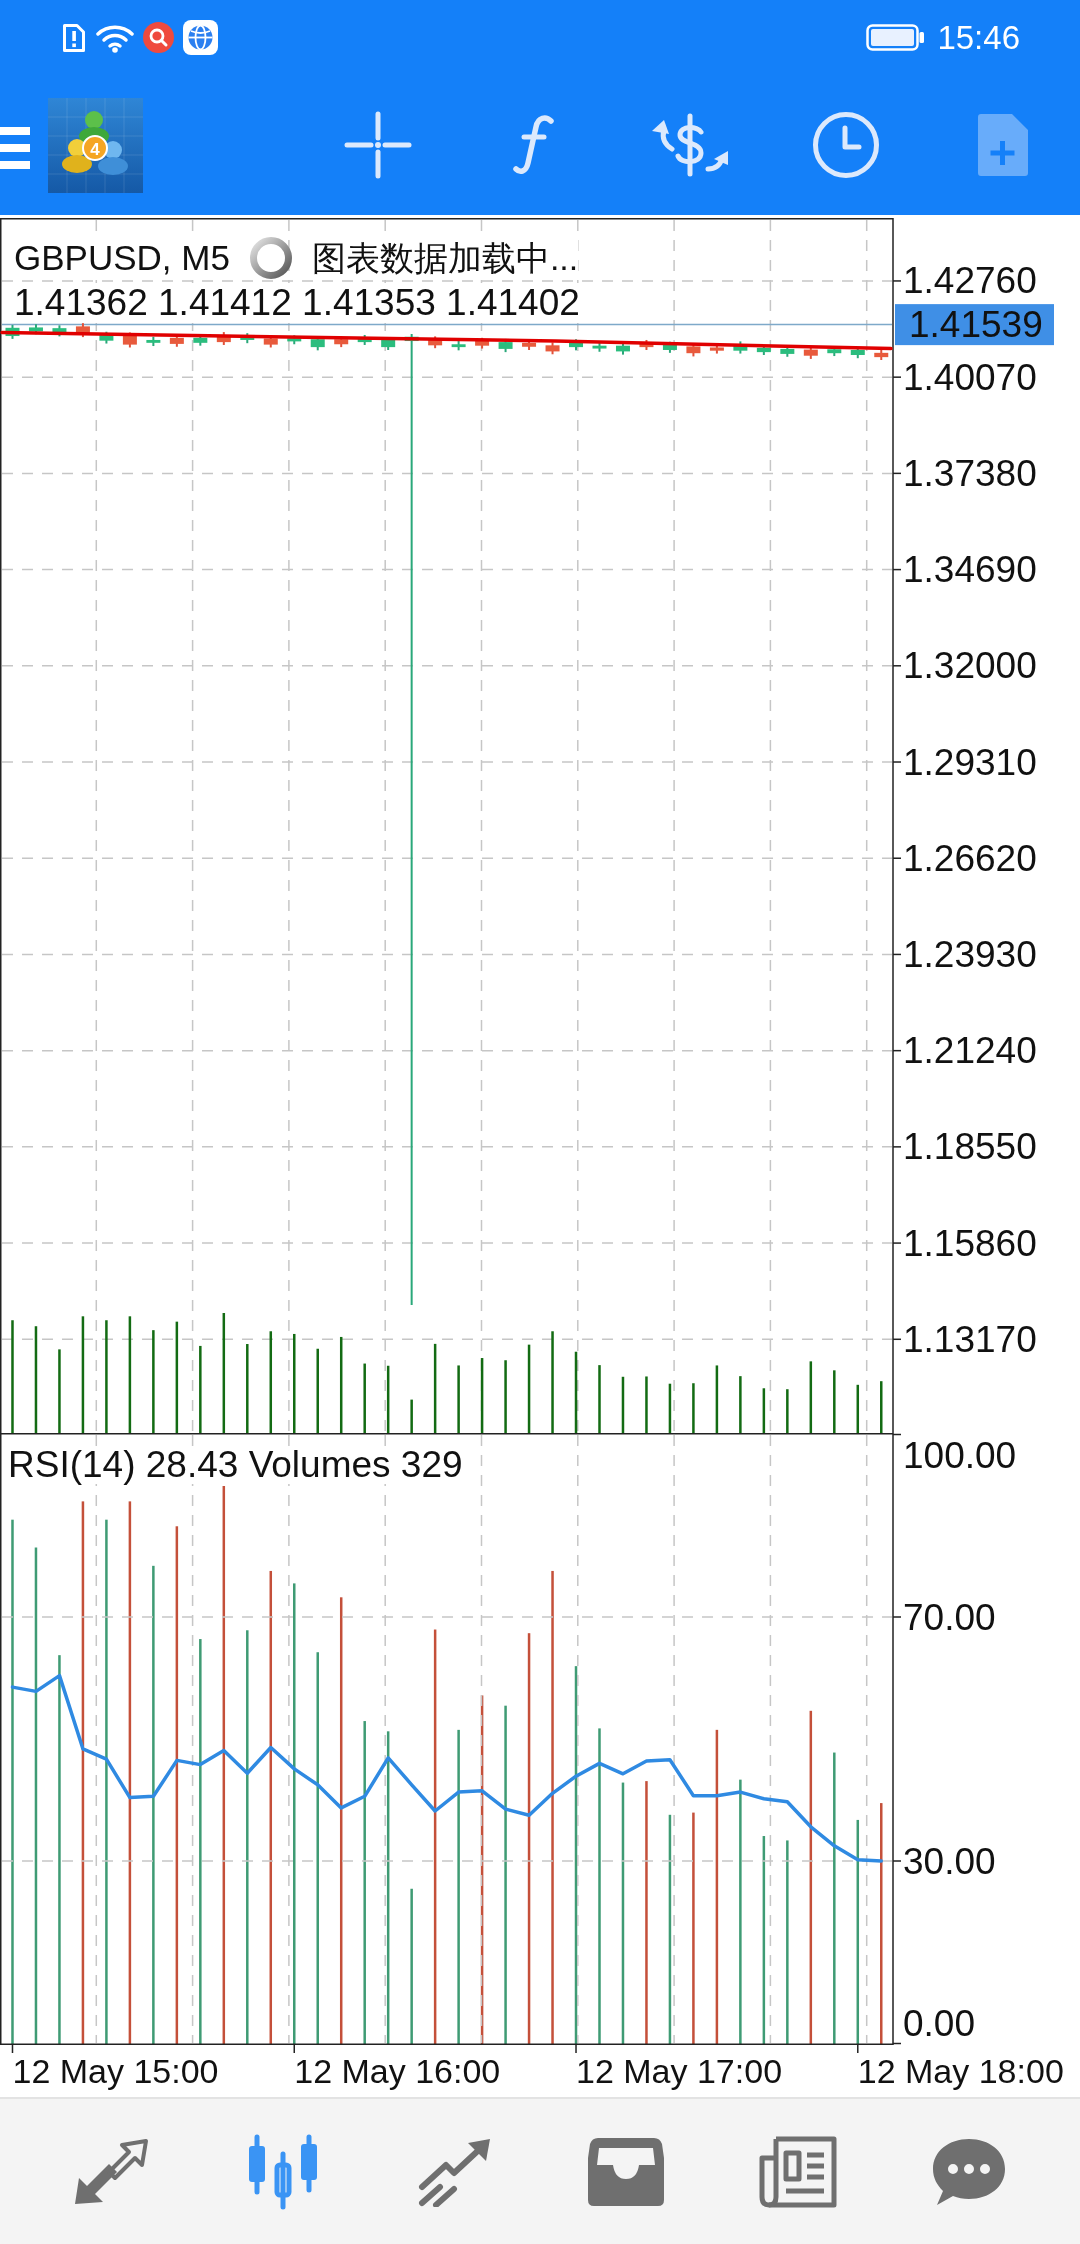  Describe the element at coordinates (949, 1861) in the screenshot. I see `rsi-axis-label: 30.00` at that location.